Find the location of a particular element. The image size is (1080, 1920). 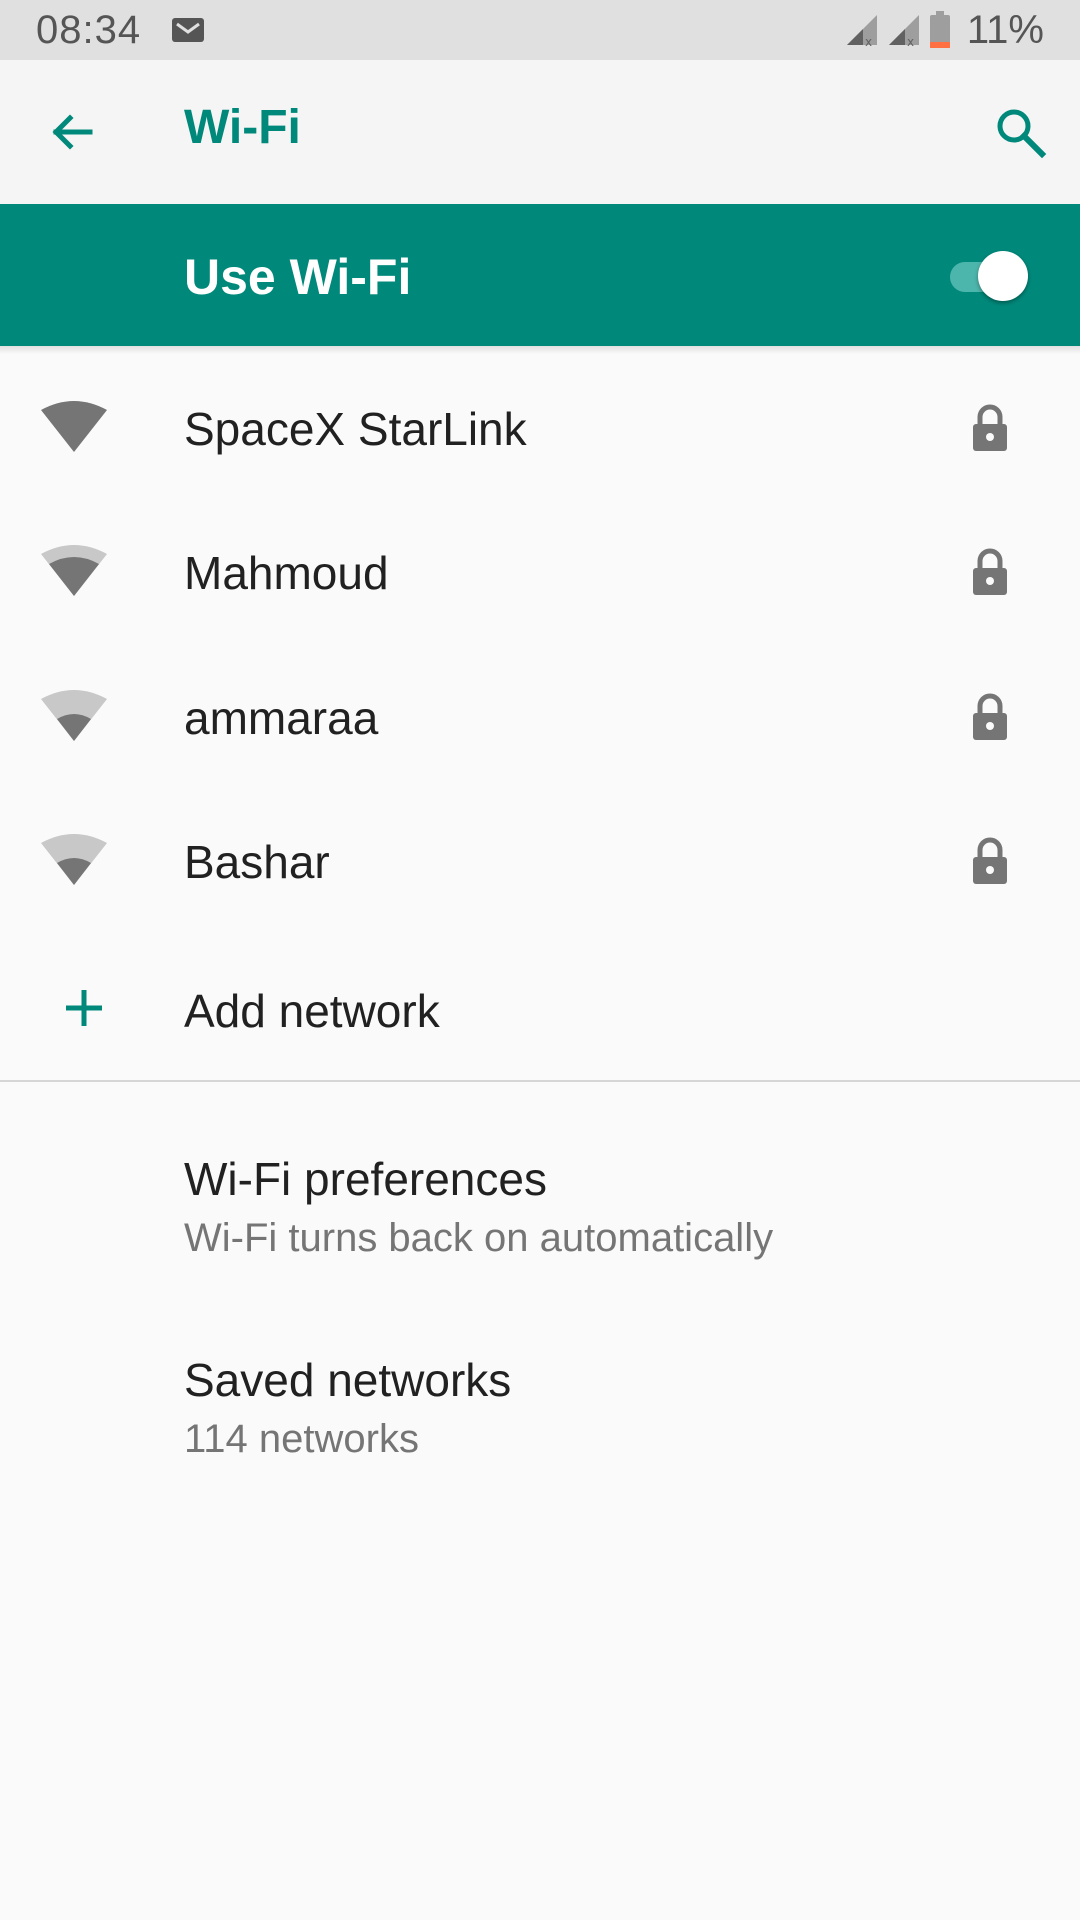

battery-icon is located at coordinates (939, 29).